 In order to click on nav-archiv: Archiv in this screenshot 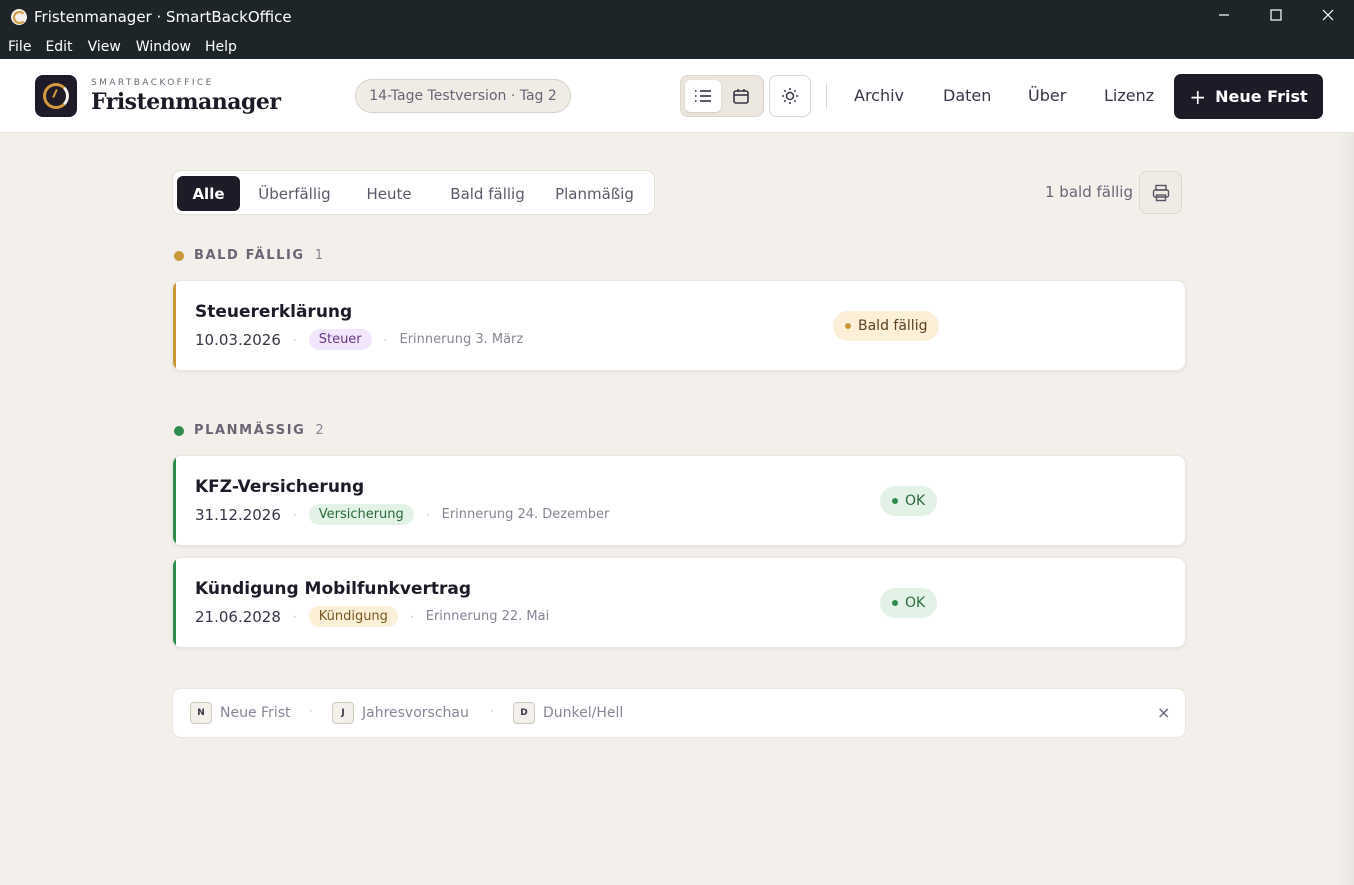, I will do `click(879, 95)`.